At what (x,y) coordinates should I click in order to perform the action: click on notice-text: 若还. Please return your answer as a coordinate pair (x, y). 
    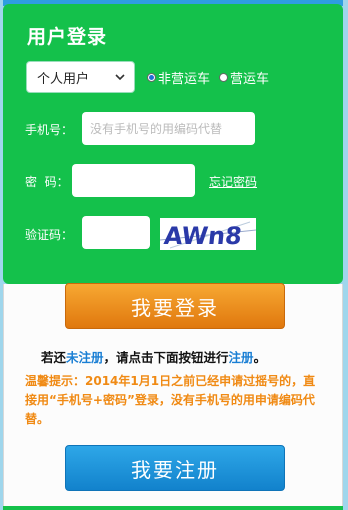
    Looking at the image, I should click on (54, 357).